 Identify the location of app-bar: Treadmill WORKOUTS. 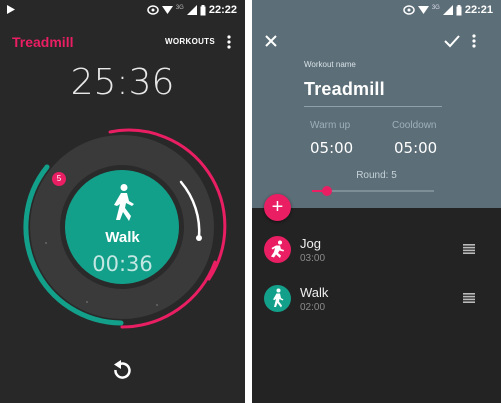
(122, 41).